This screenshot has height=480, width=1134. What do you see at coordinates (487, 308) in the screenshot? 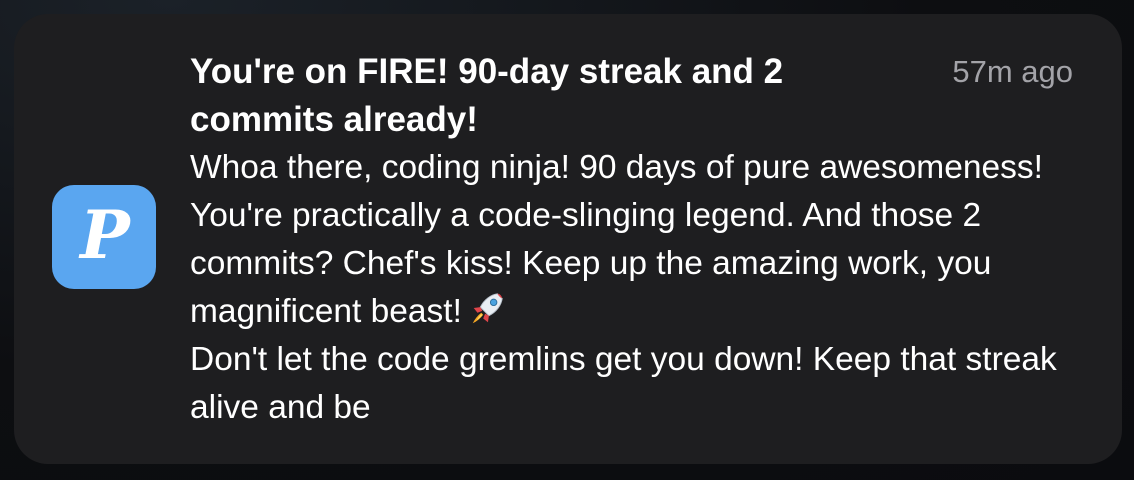
I see `rocket-icon` at bounding box center [487, 308].